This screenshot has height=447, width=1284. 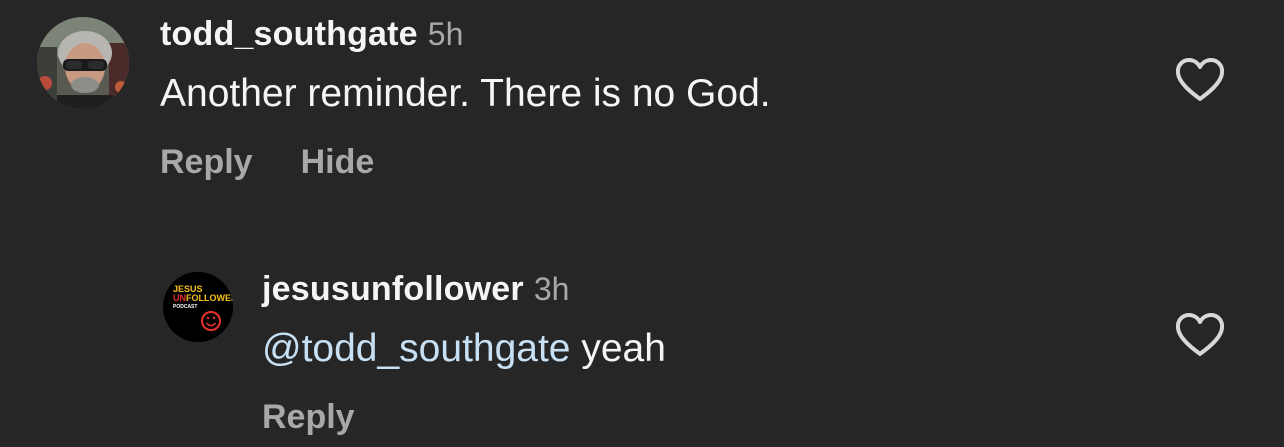 What do you see at coordinates (267, 162) in the screenshot?
I see `comment-actions: Reply Hide` at bounding box center [267, 162].